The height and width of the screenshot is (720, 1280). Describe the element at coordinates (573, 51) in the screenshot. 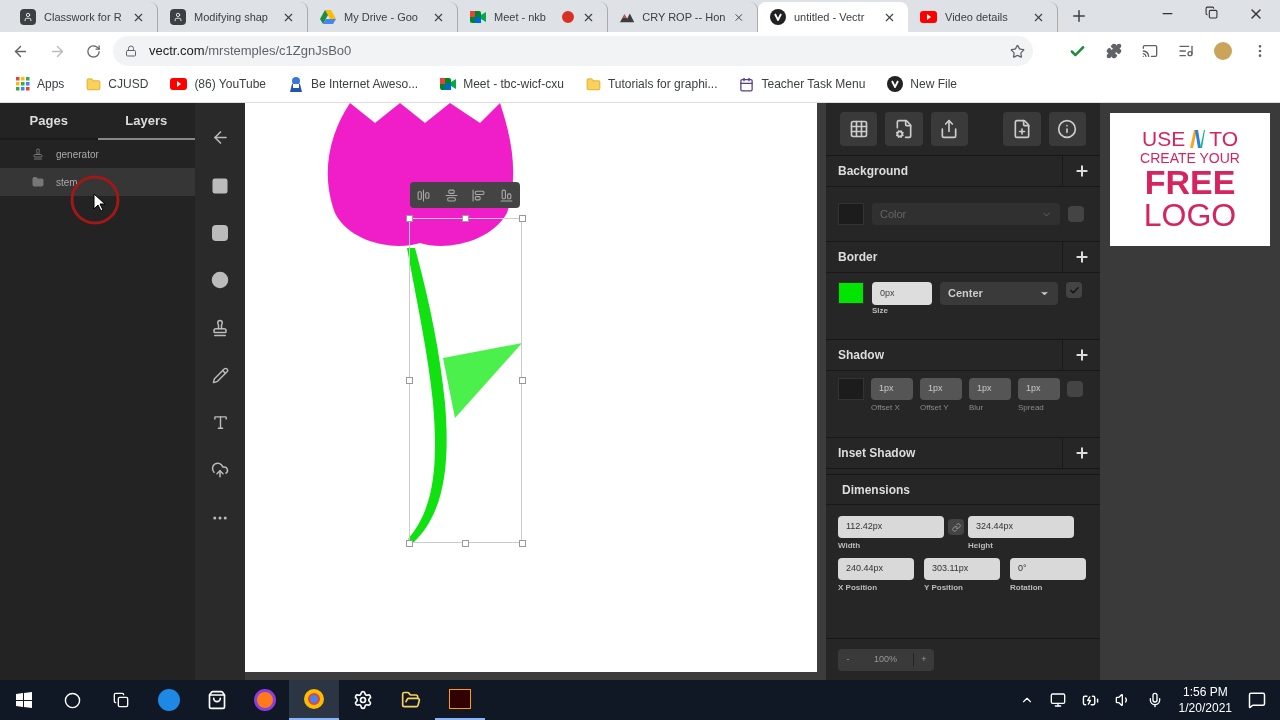

I see `address-bar: vectr.com/mrstemples/c1ZgnJsBo0` at that location.